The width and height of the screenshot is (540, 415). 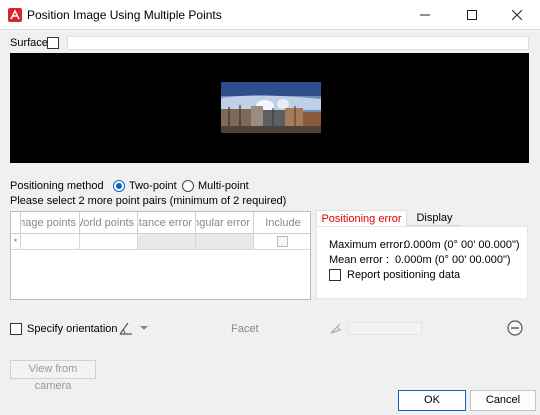 I want to click on maximize-button, so click(x=472, y=15).